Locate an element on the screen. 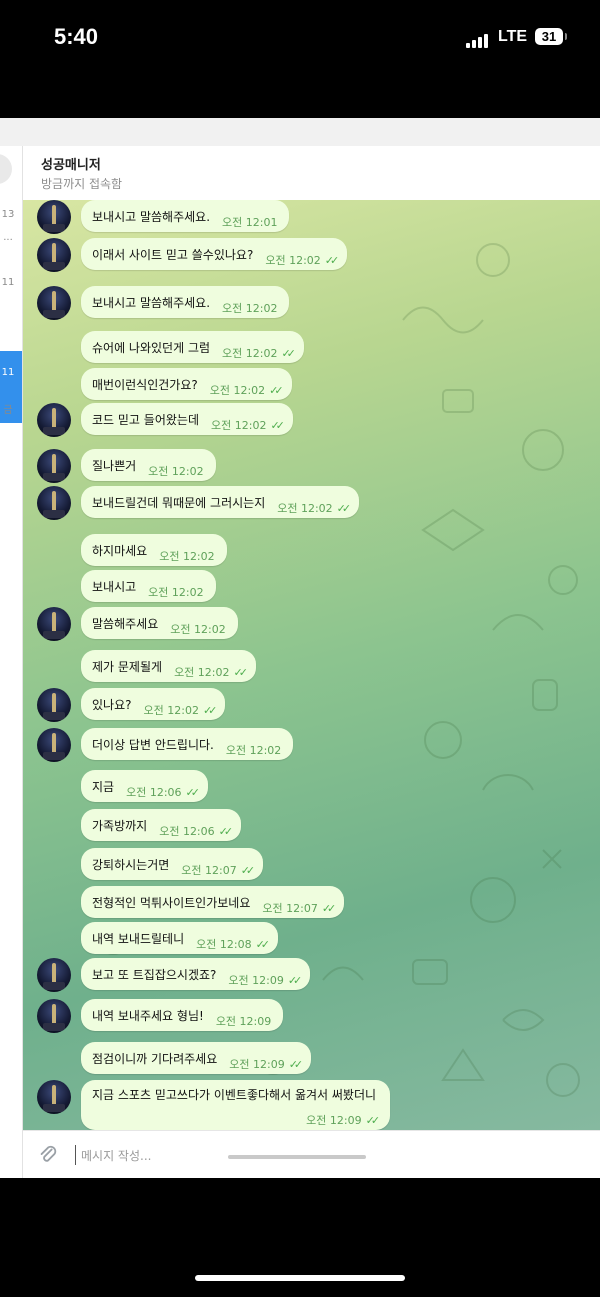 This screenshot has height=1297, width=600. paperclip-icon is located at coordinates (48, 1155).